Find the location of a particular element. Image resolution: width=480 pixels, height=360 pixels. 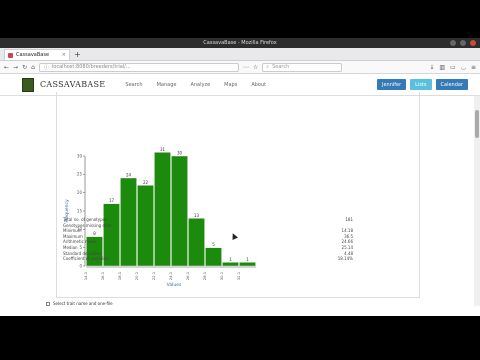

y-tick-label: 20 is located at coordinates (80, 192).